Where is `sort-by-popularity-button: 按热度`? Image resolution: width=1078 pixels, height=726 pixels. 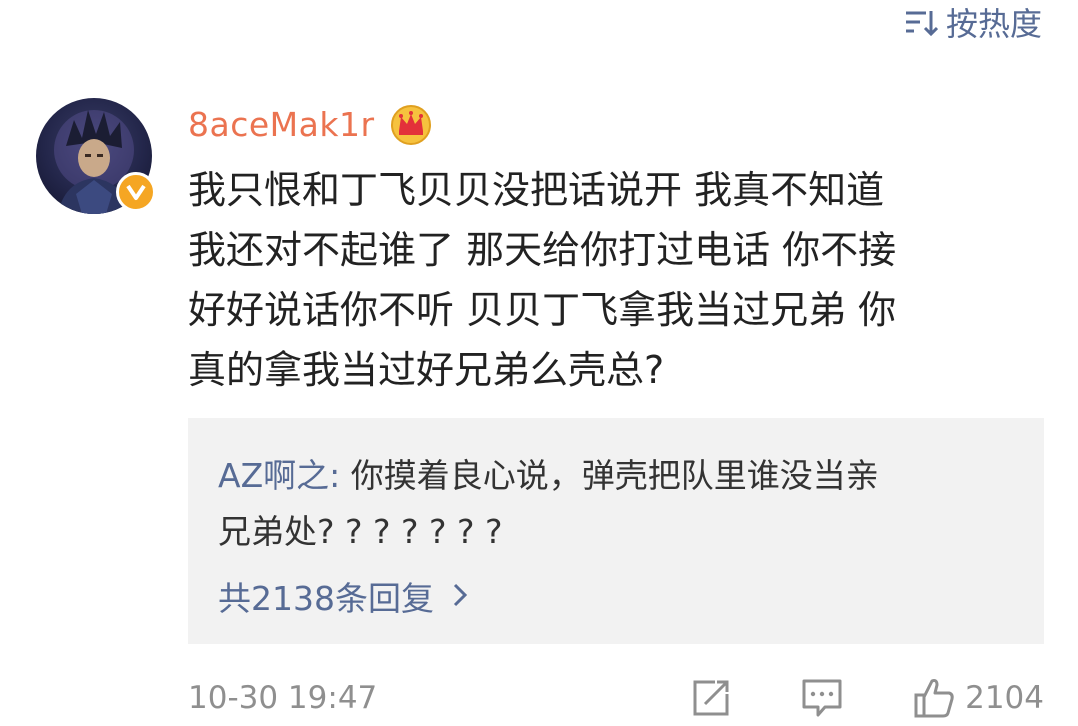
sort-by-popularity-button: 按热度 is located at coordinates (973, 22).